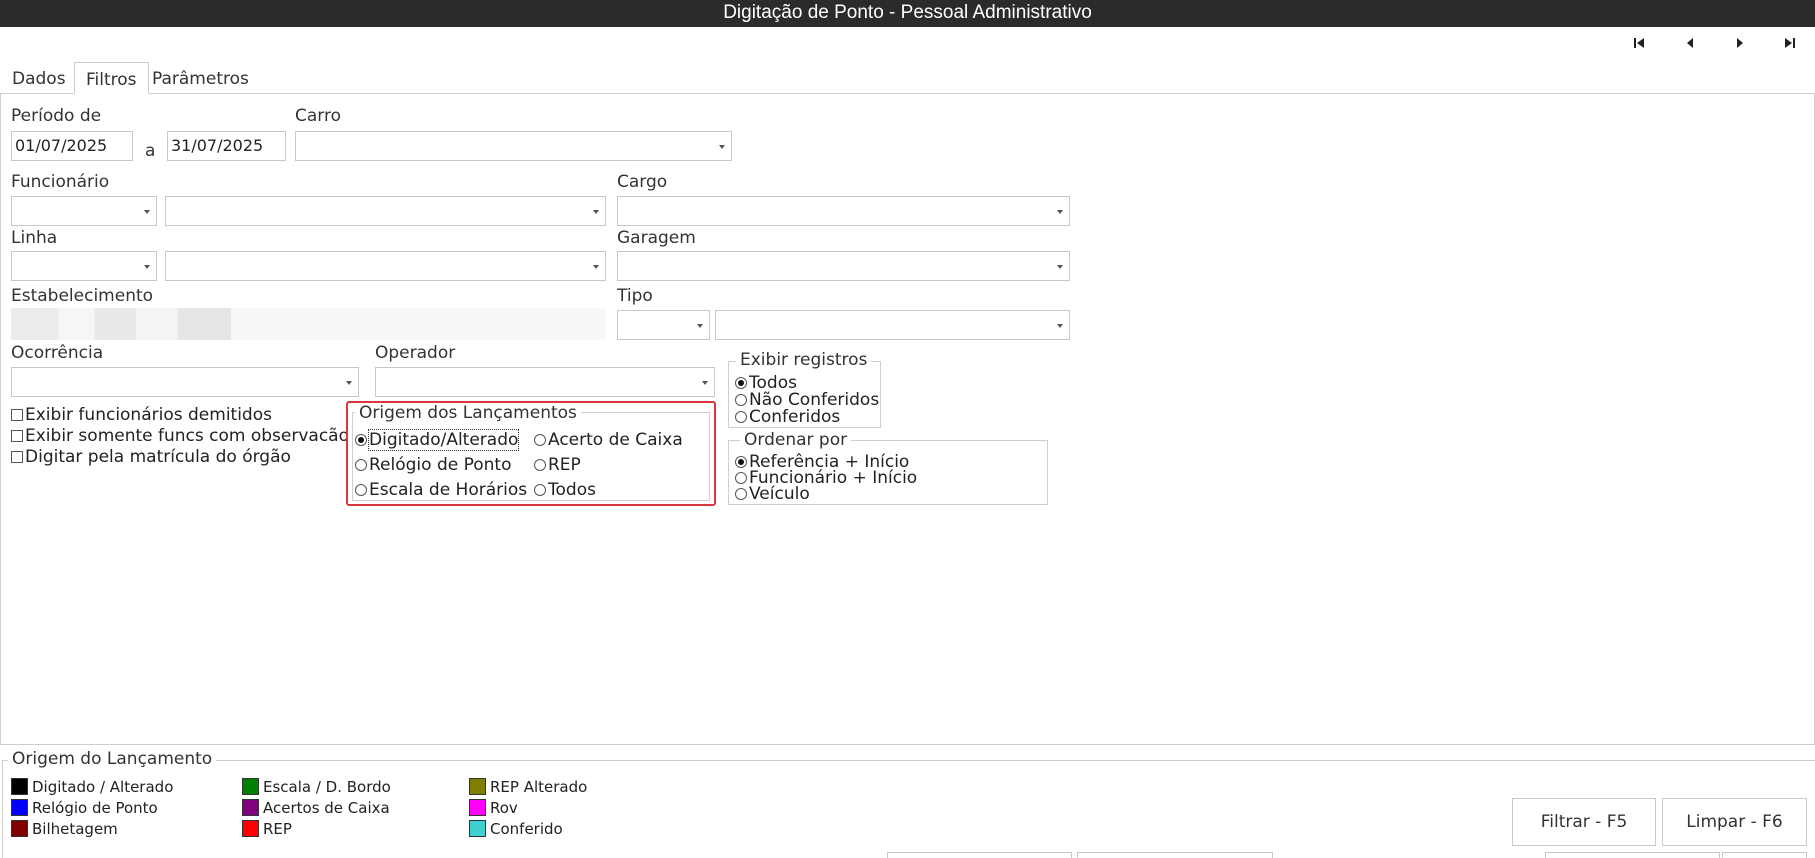 The image size is (1815, 858). Describe the element at coordinates (892, 325) in the screenshot. I see `tipo-name-select` at that location.